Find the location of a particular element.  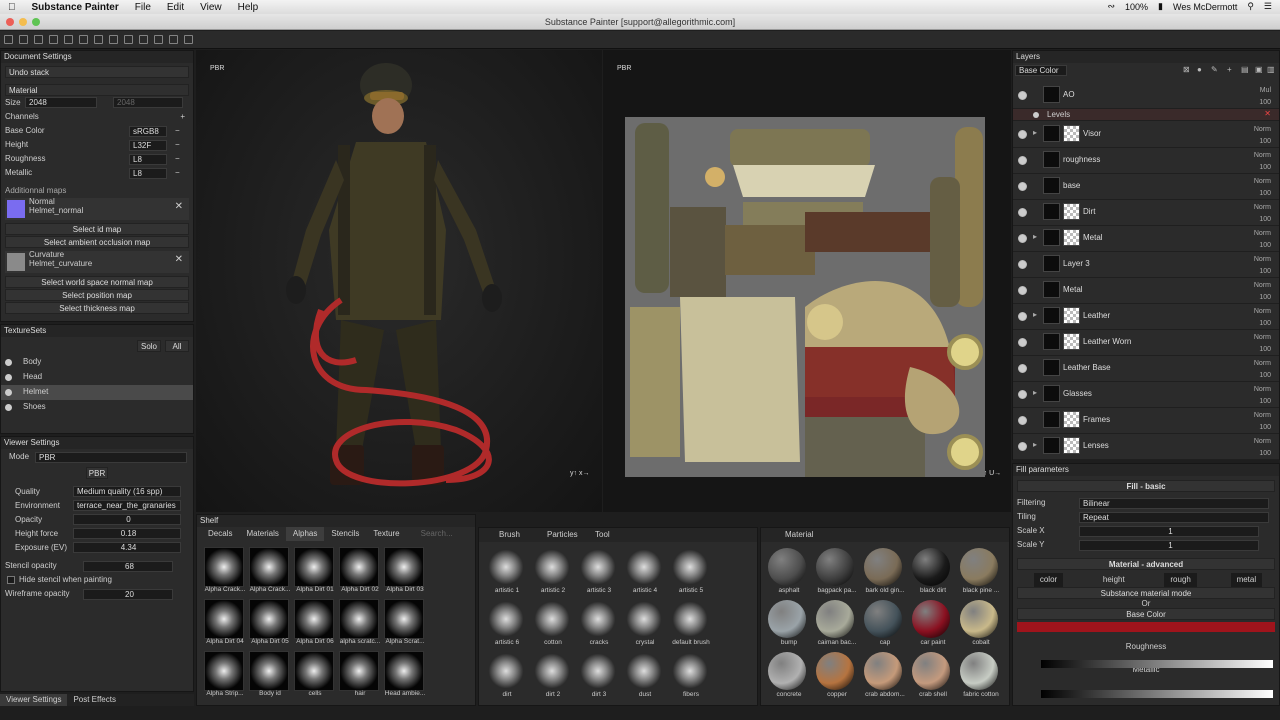

brush-tile: fibers is located at coordinates (690, 675).